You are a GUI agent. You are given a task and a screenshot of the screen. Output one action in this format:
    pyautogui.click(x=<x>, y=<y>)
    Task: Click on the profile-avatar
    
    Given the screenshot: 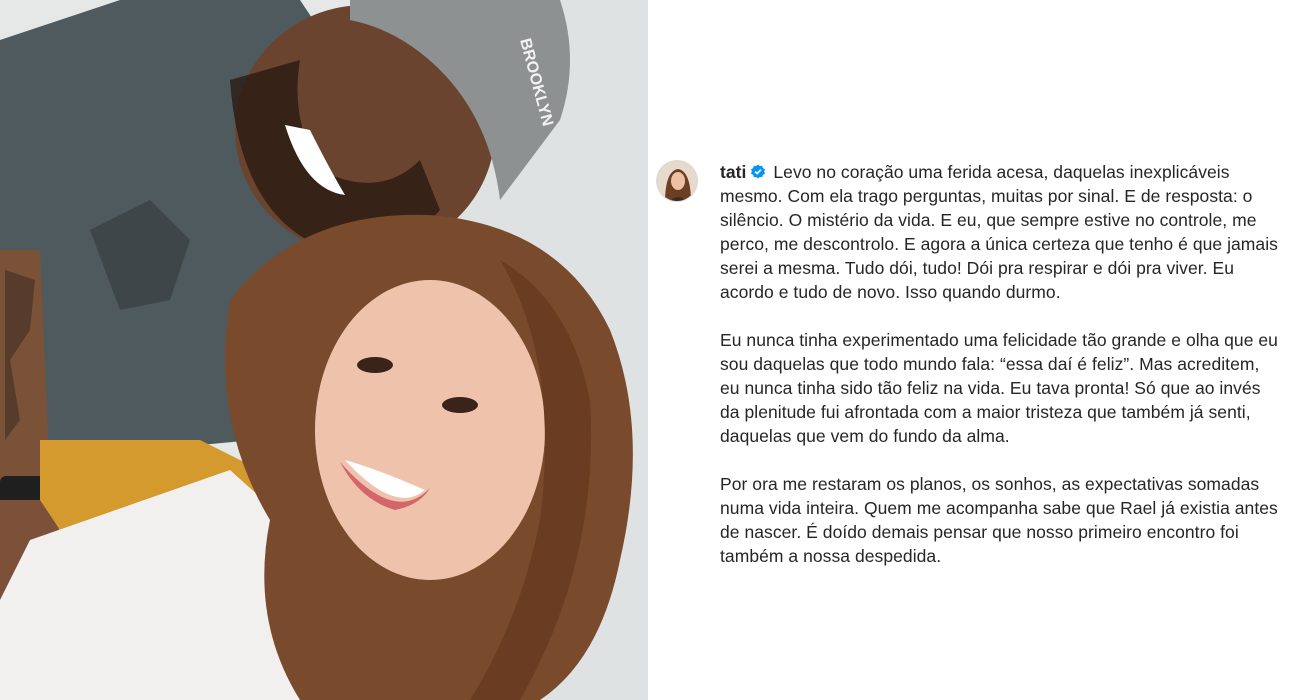 What is the action you would take?
    pyautogui.click(x=677, y=181)
    